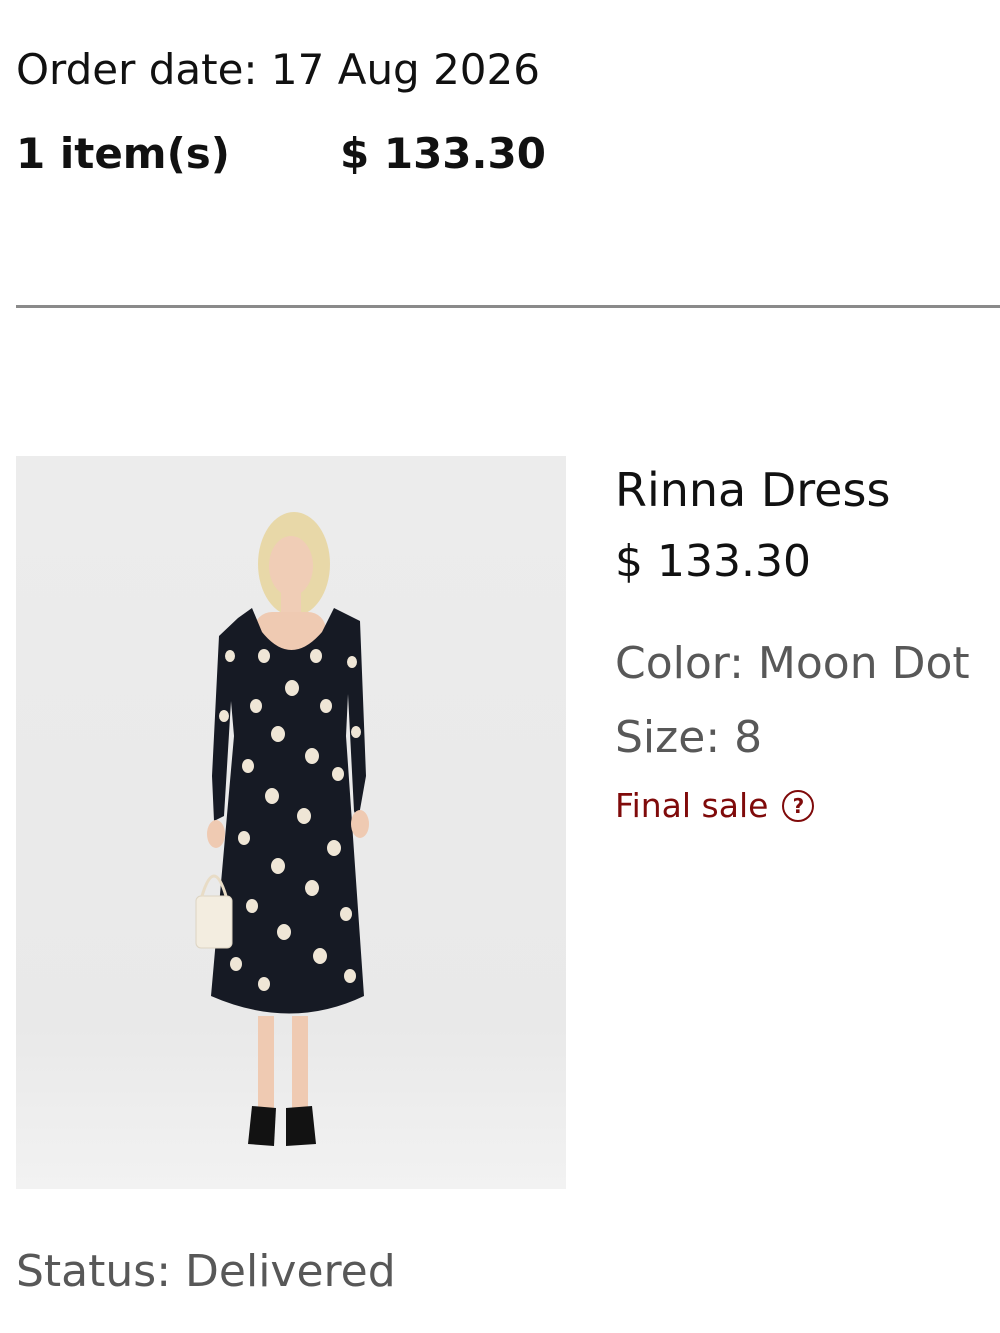 The height and width of the screenshot is (1333, 1000). Describe the element at coordinates (508, 306) in the screenshot. I see `section-divider` at that location.